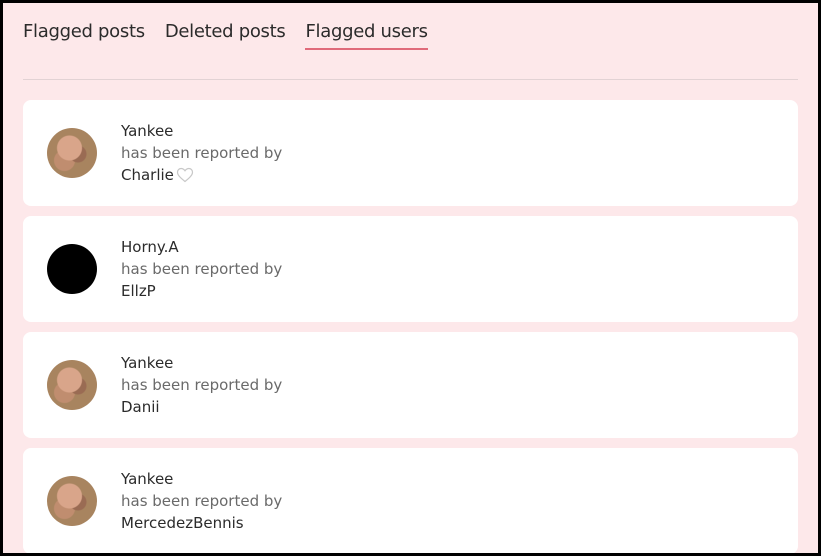  Describe the element at coordinates (366, 35) in the screenshot. I see `tab-flagged-users: Flagged users` at that location.